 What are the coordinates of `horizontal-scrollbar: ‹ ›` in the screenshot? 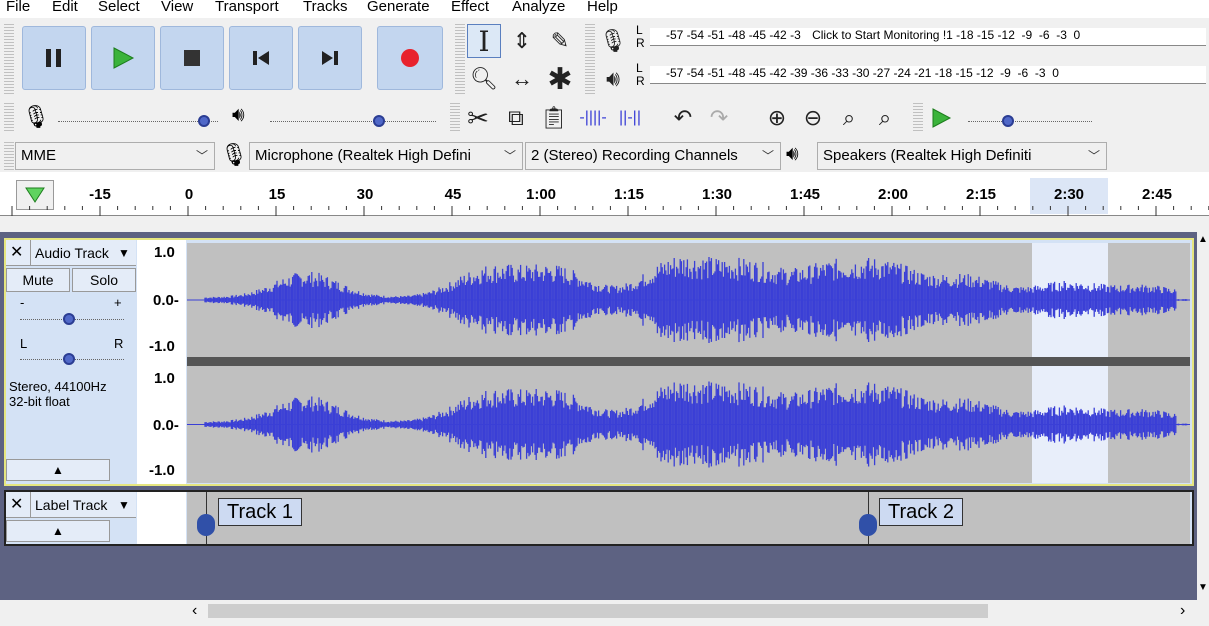 It's located at (691, 611).